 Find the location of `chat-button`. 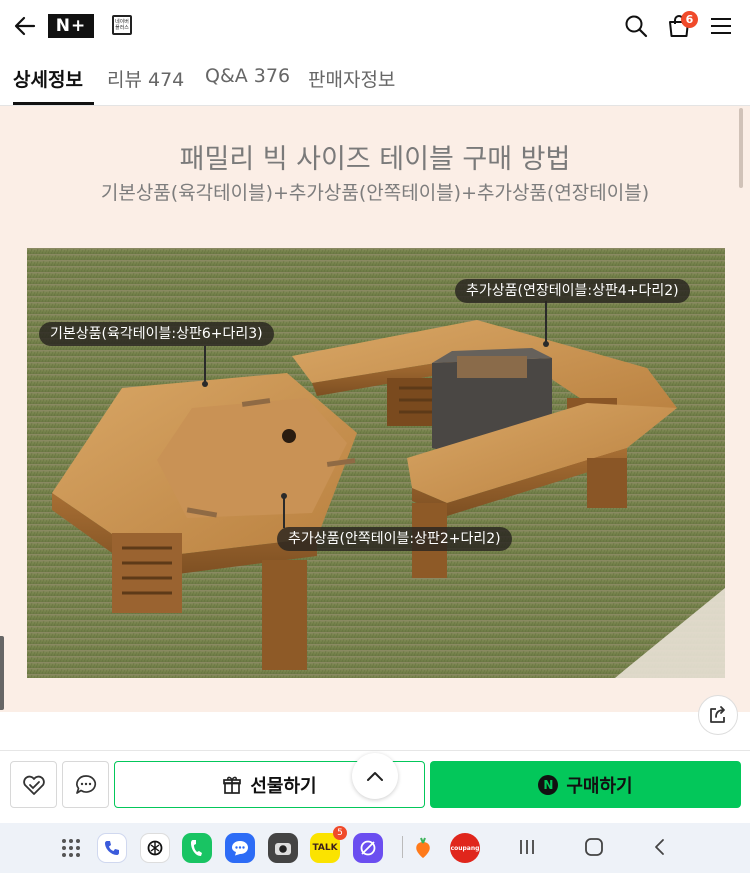

chat-button is located at coordinates (85, 784).